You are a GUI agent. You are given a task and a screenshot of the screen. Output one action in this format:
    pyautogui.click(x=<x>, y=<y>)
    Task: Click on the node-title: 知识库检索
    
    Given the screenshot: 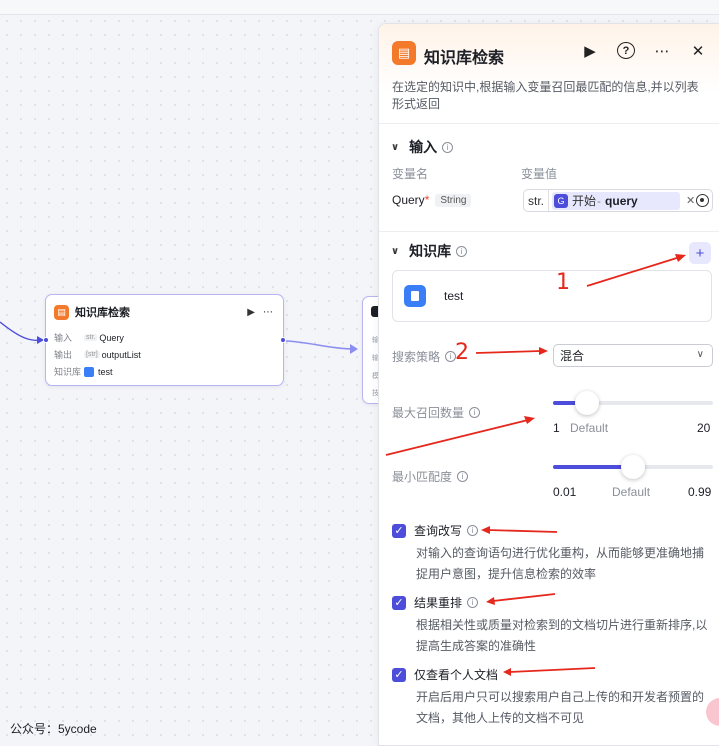 What is the action you would take?
    pyautogui.click(x=102, y=313)
    